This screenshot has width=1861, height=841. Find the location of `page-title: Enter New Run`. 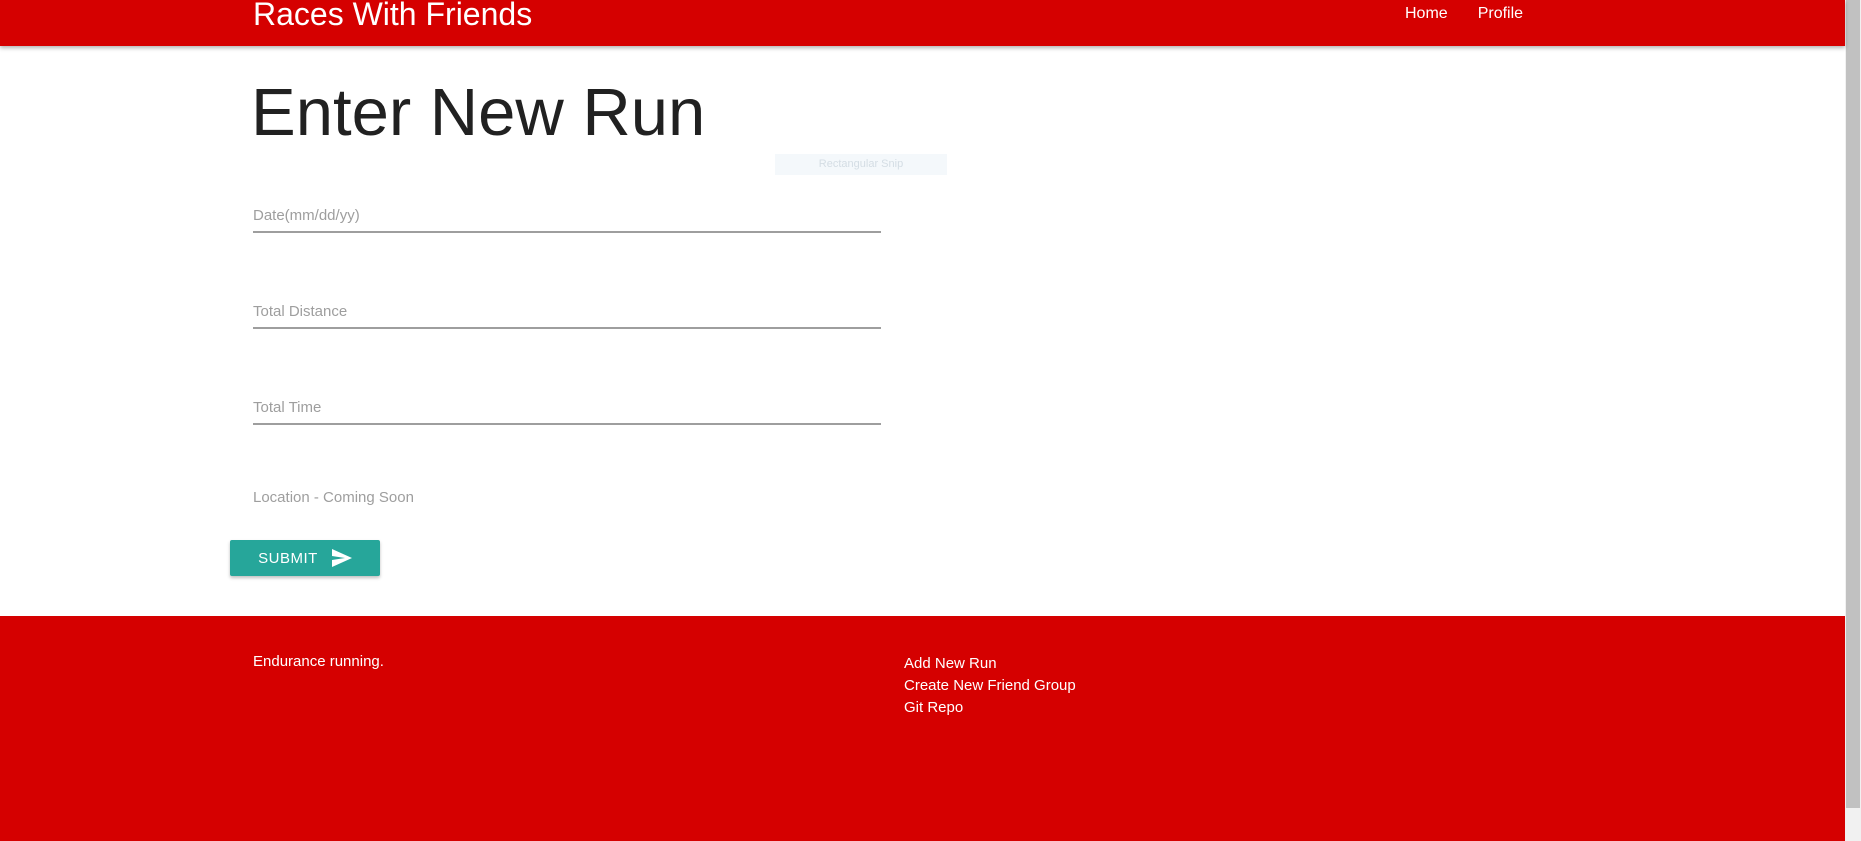

page-title: Enter New Run is located at coordinates (478, 112).